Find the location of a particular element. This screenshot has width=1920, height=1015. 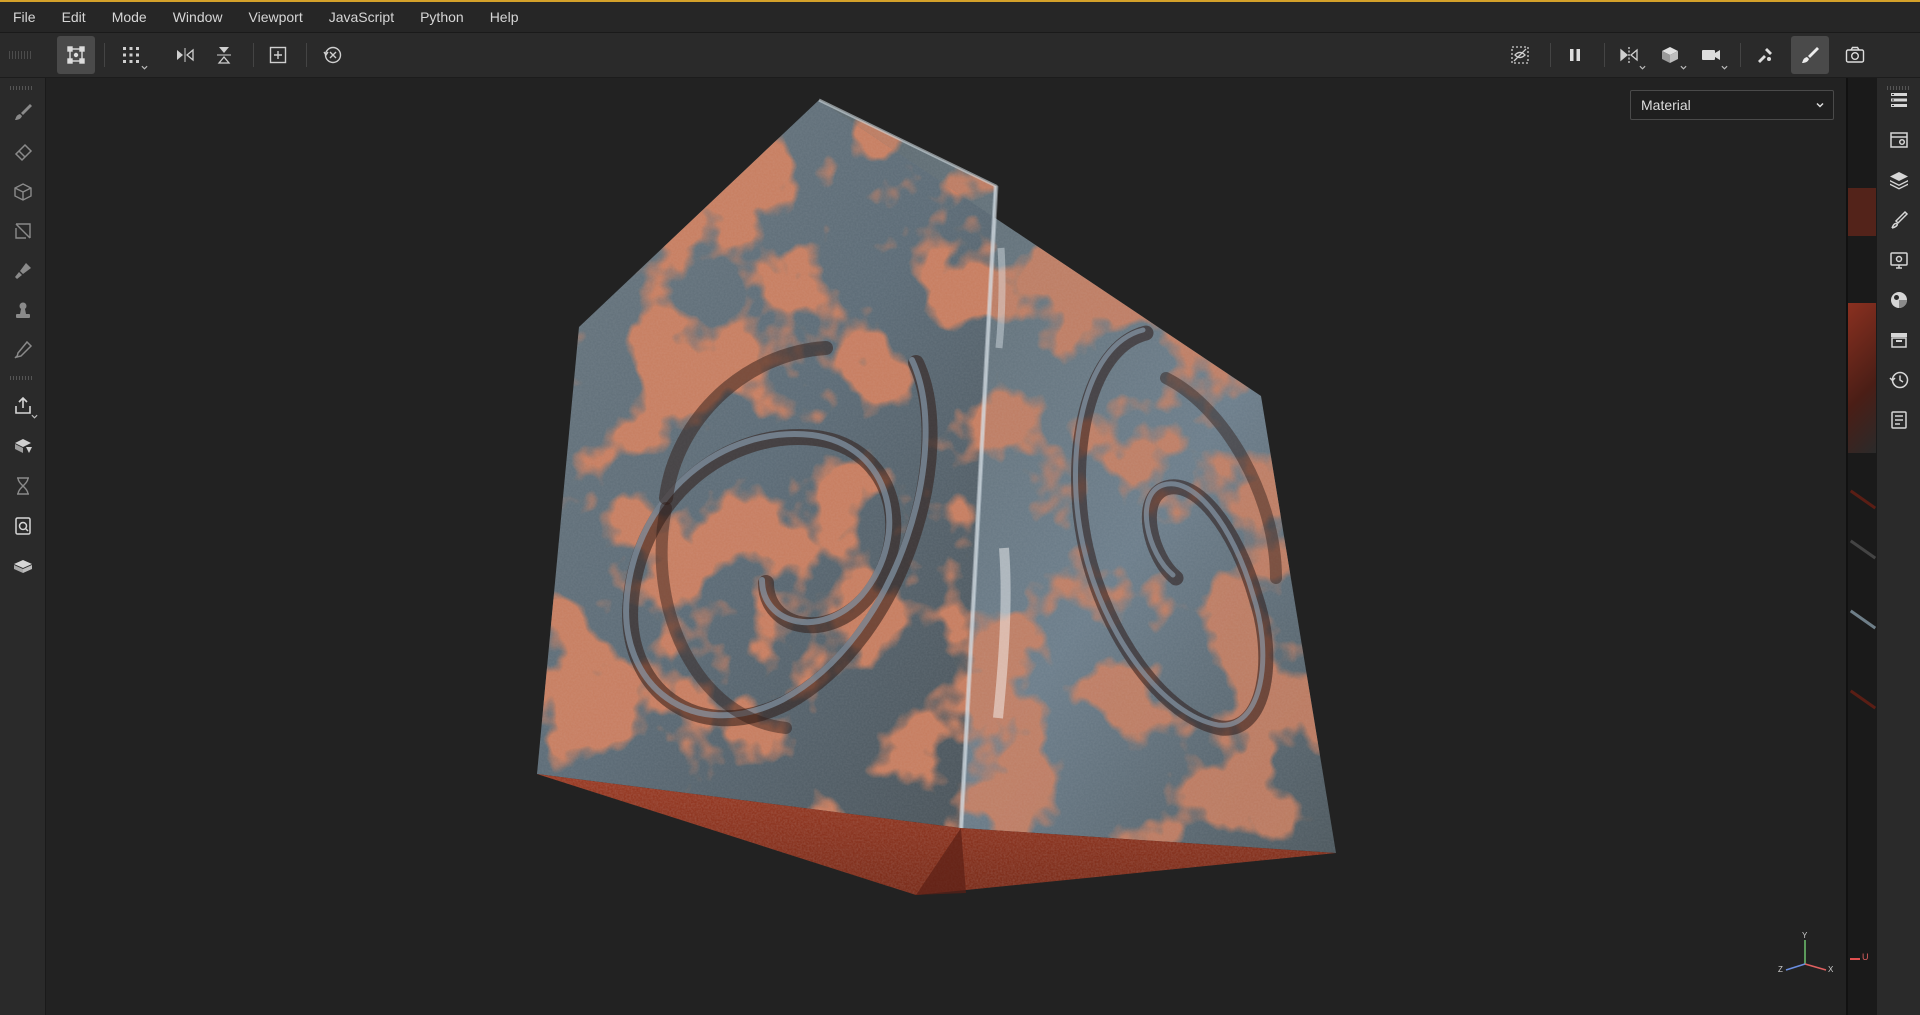

hide-selection-button is located at coordinates (1520, 55).